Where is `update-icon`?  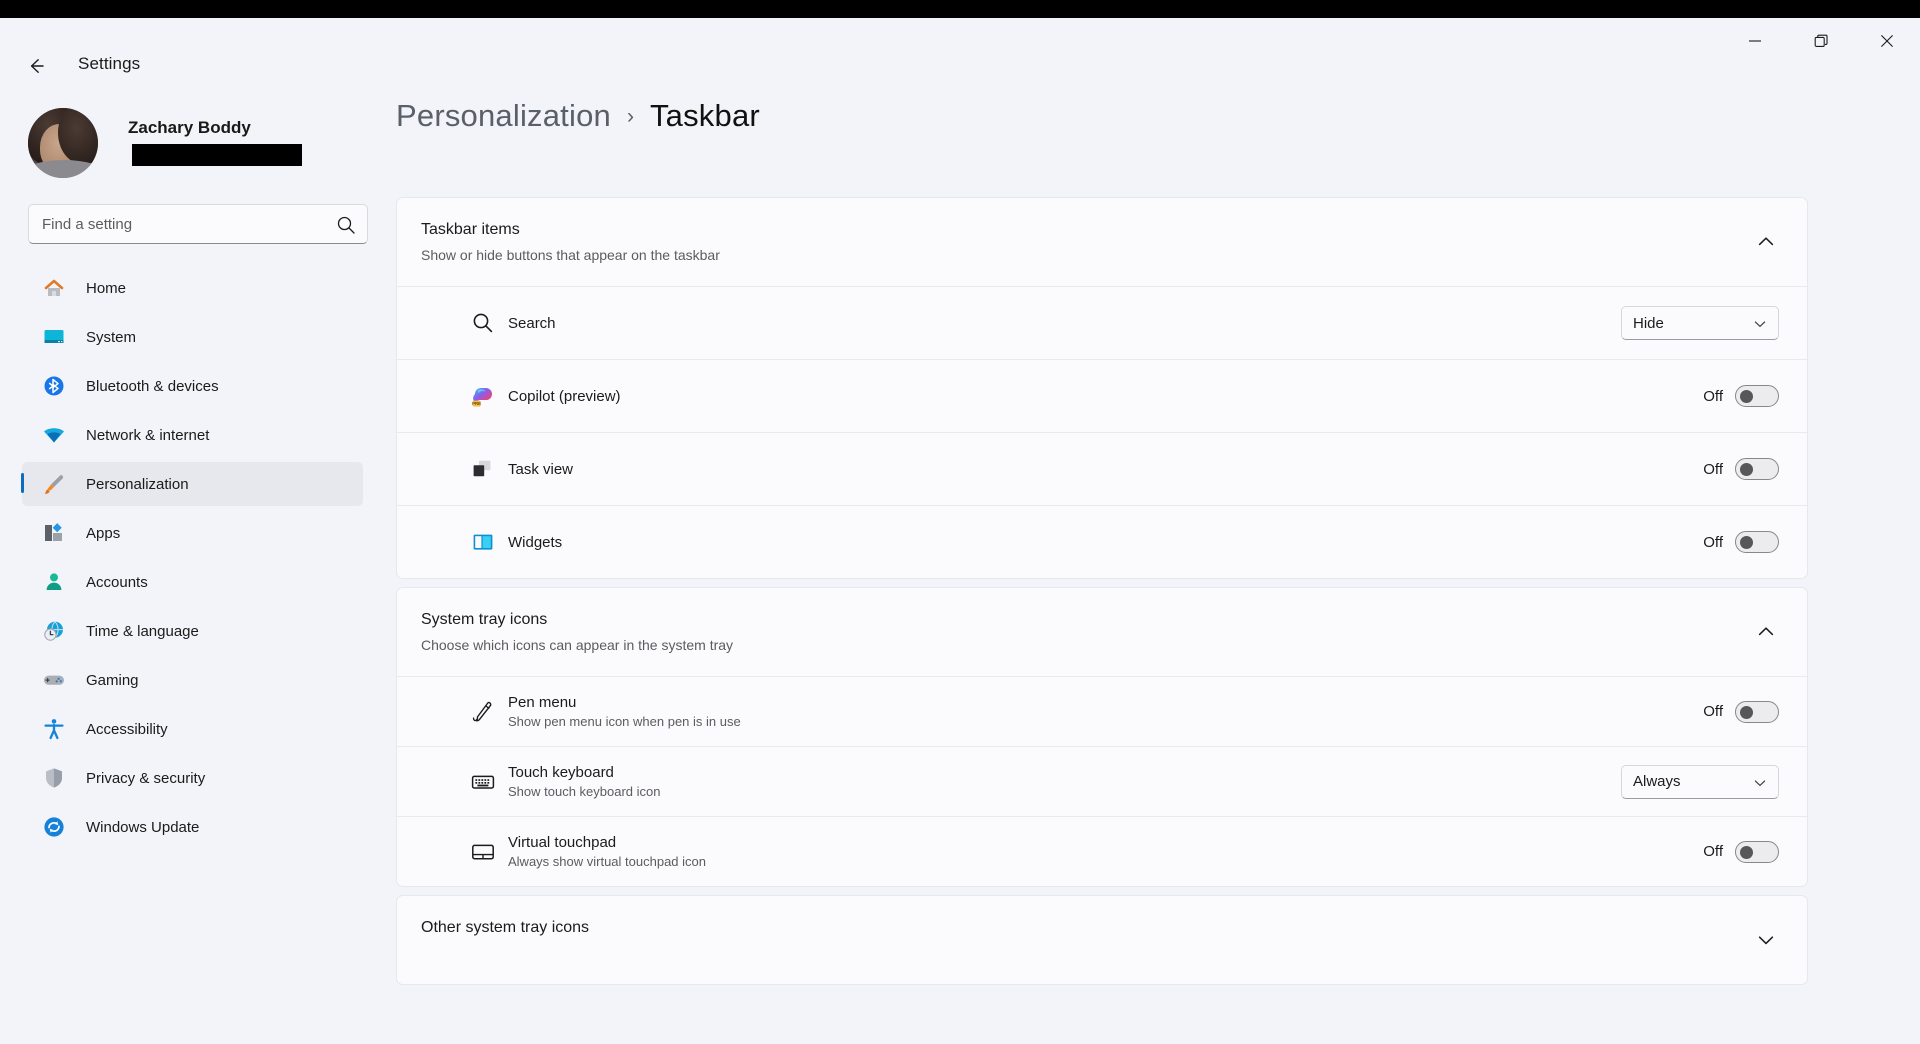
update-icon is located at coordinates (54, 827).